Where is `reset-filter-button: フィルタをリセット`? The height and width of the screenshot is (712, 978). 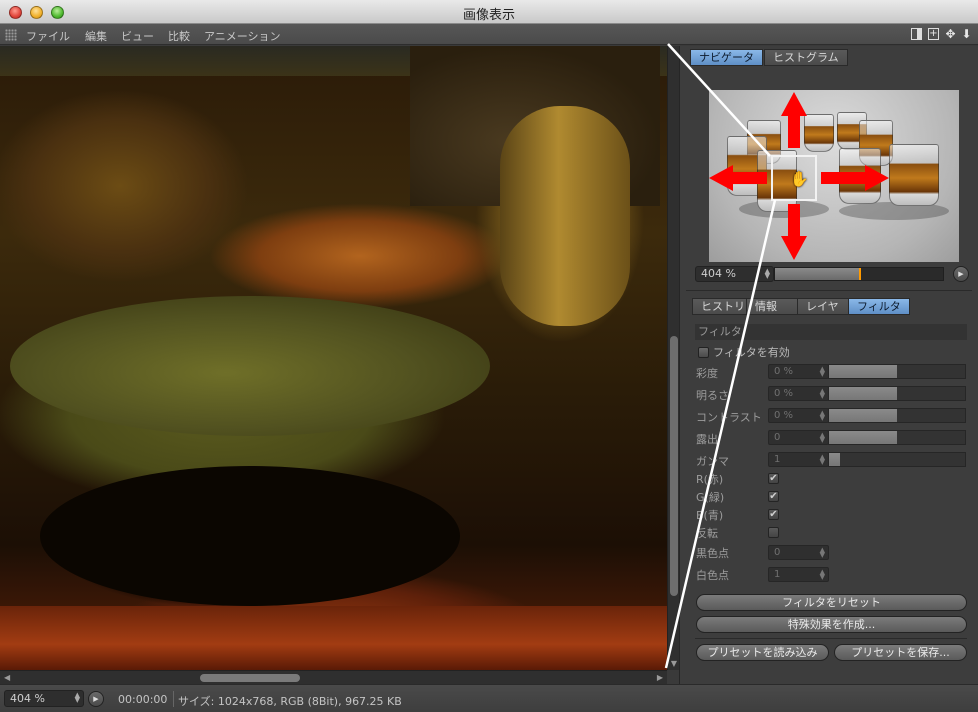 reset-filter-button: フィルタをリセット is located at coordinates (831, 602).